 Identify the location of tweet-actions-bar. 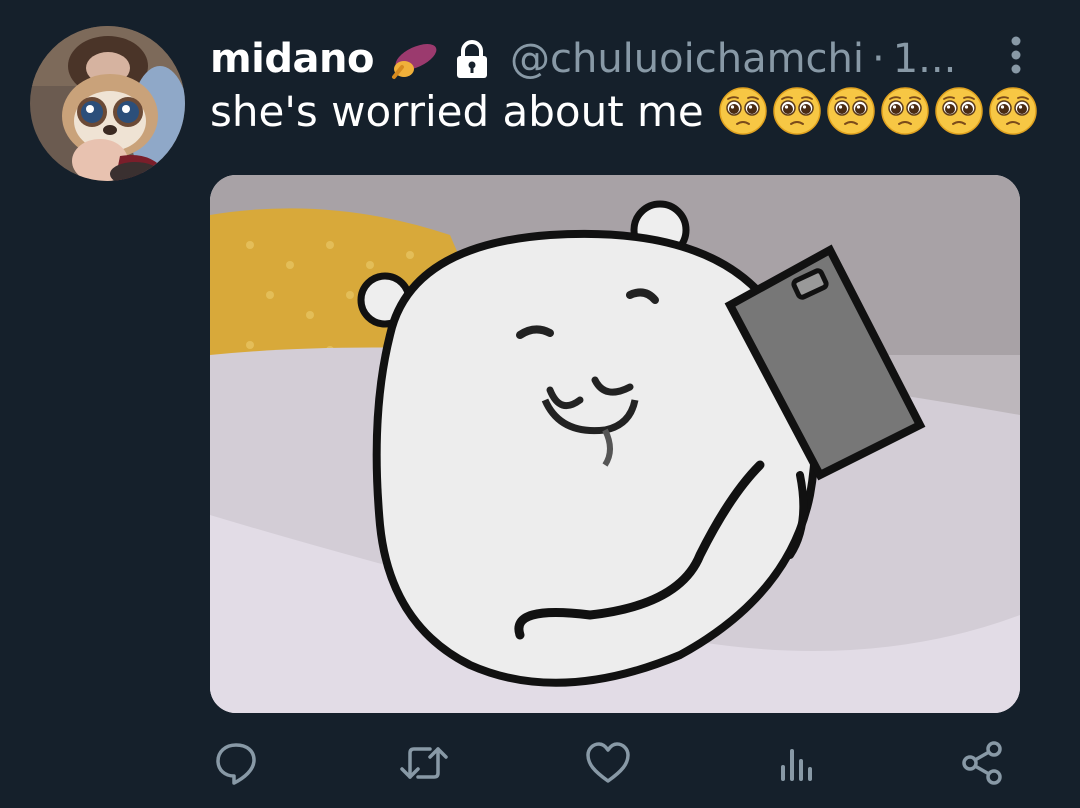
(540, 765).